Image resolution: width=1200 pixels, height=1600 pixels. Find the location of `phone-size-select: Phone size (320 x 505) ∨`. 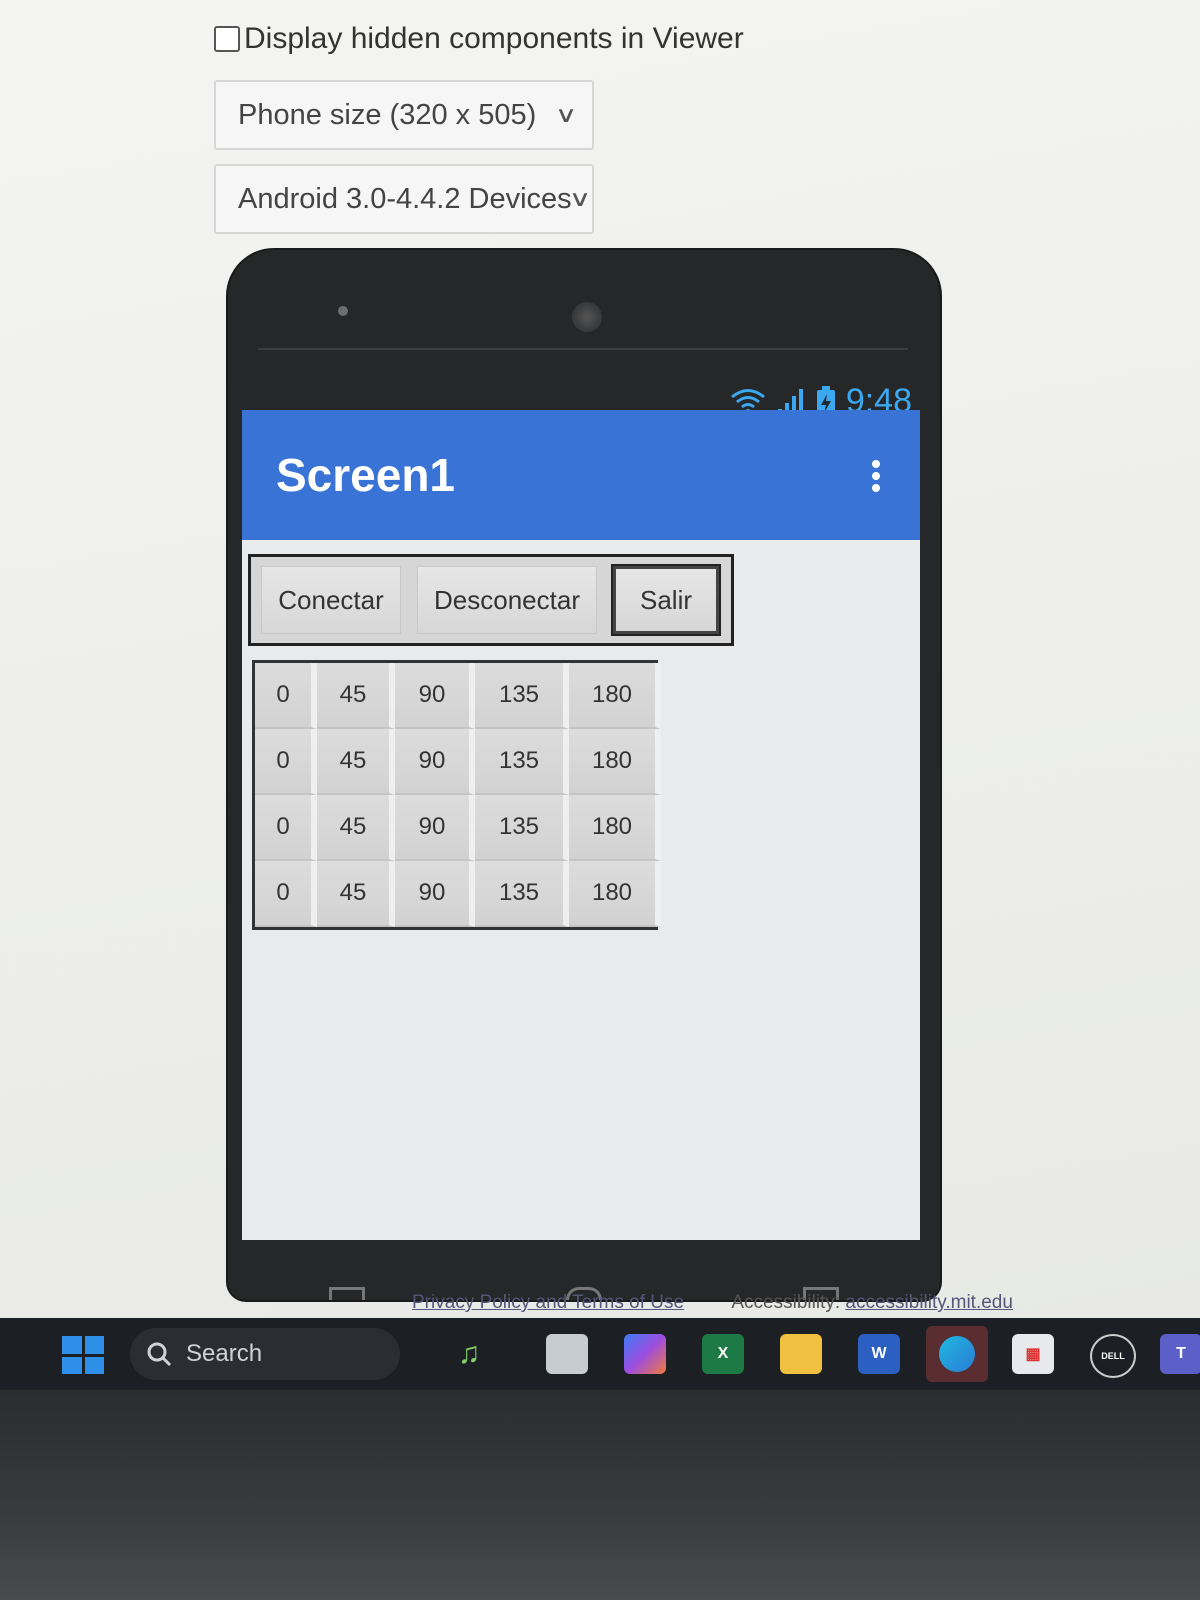

phone-size-select: Phone size (320 x 505) ∨ is located at coordinates (404, 115).